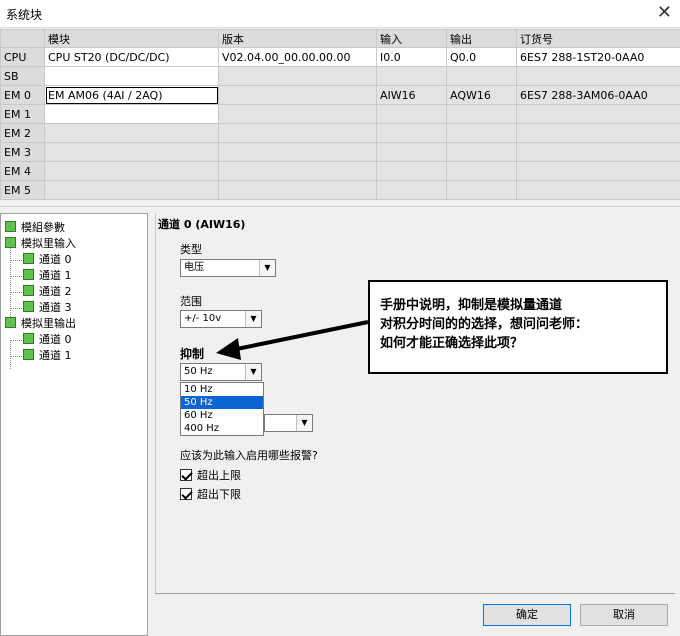  What do you see at coordinates (47, 292) in the screenshot?
I see `tree-item-input-channel-2: 通道 2` at bounding box center [47, 292].